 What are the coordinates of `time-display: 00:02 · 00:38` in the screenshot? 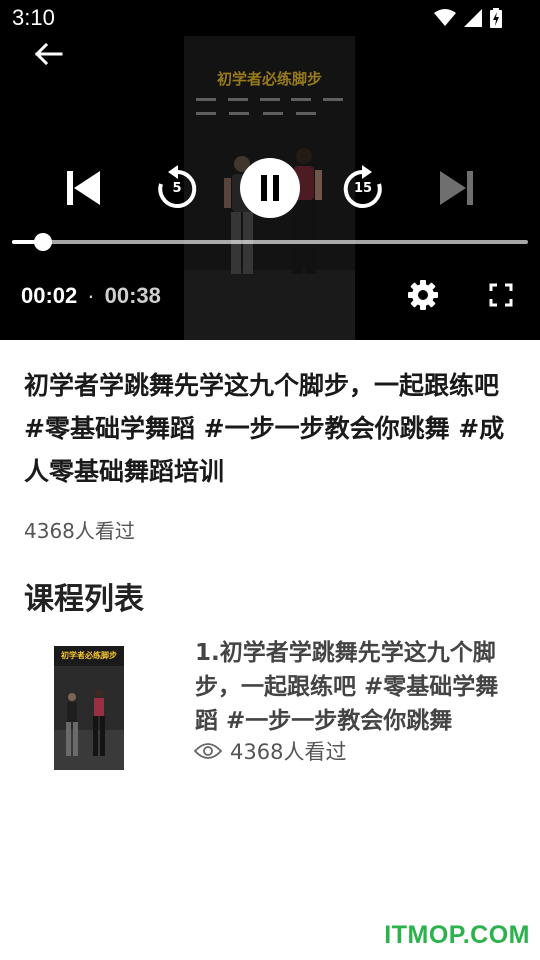 It's located at (91, 296).